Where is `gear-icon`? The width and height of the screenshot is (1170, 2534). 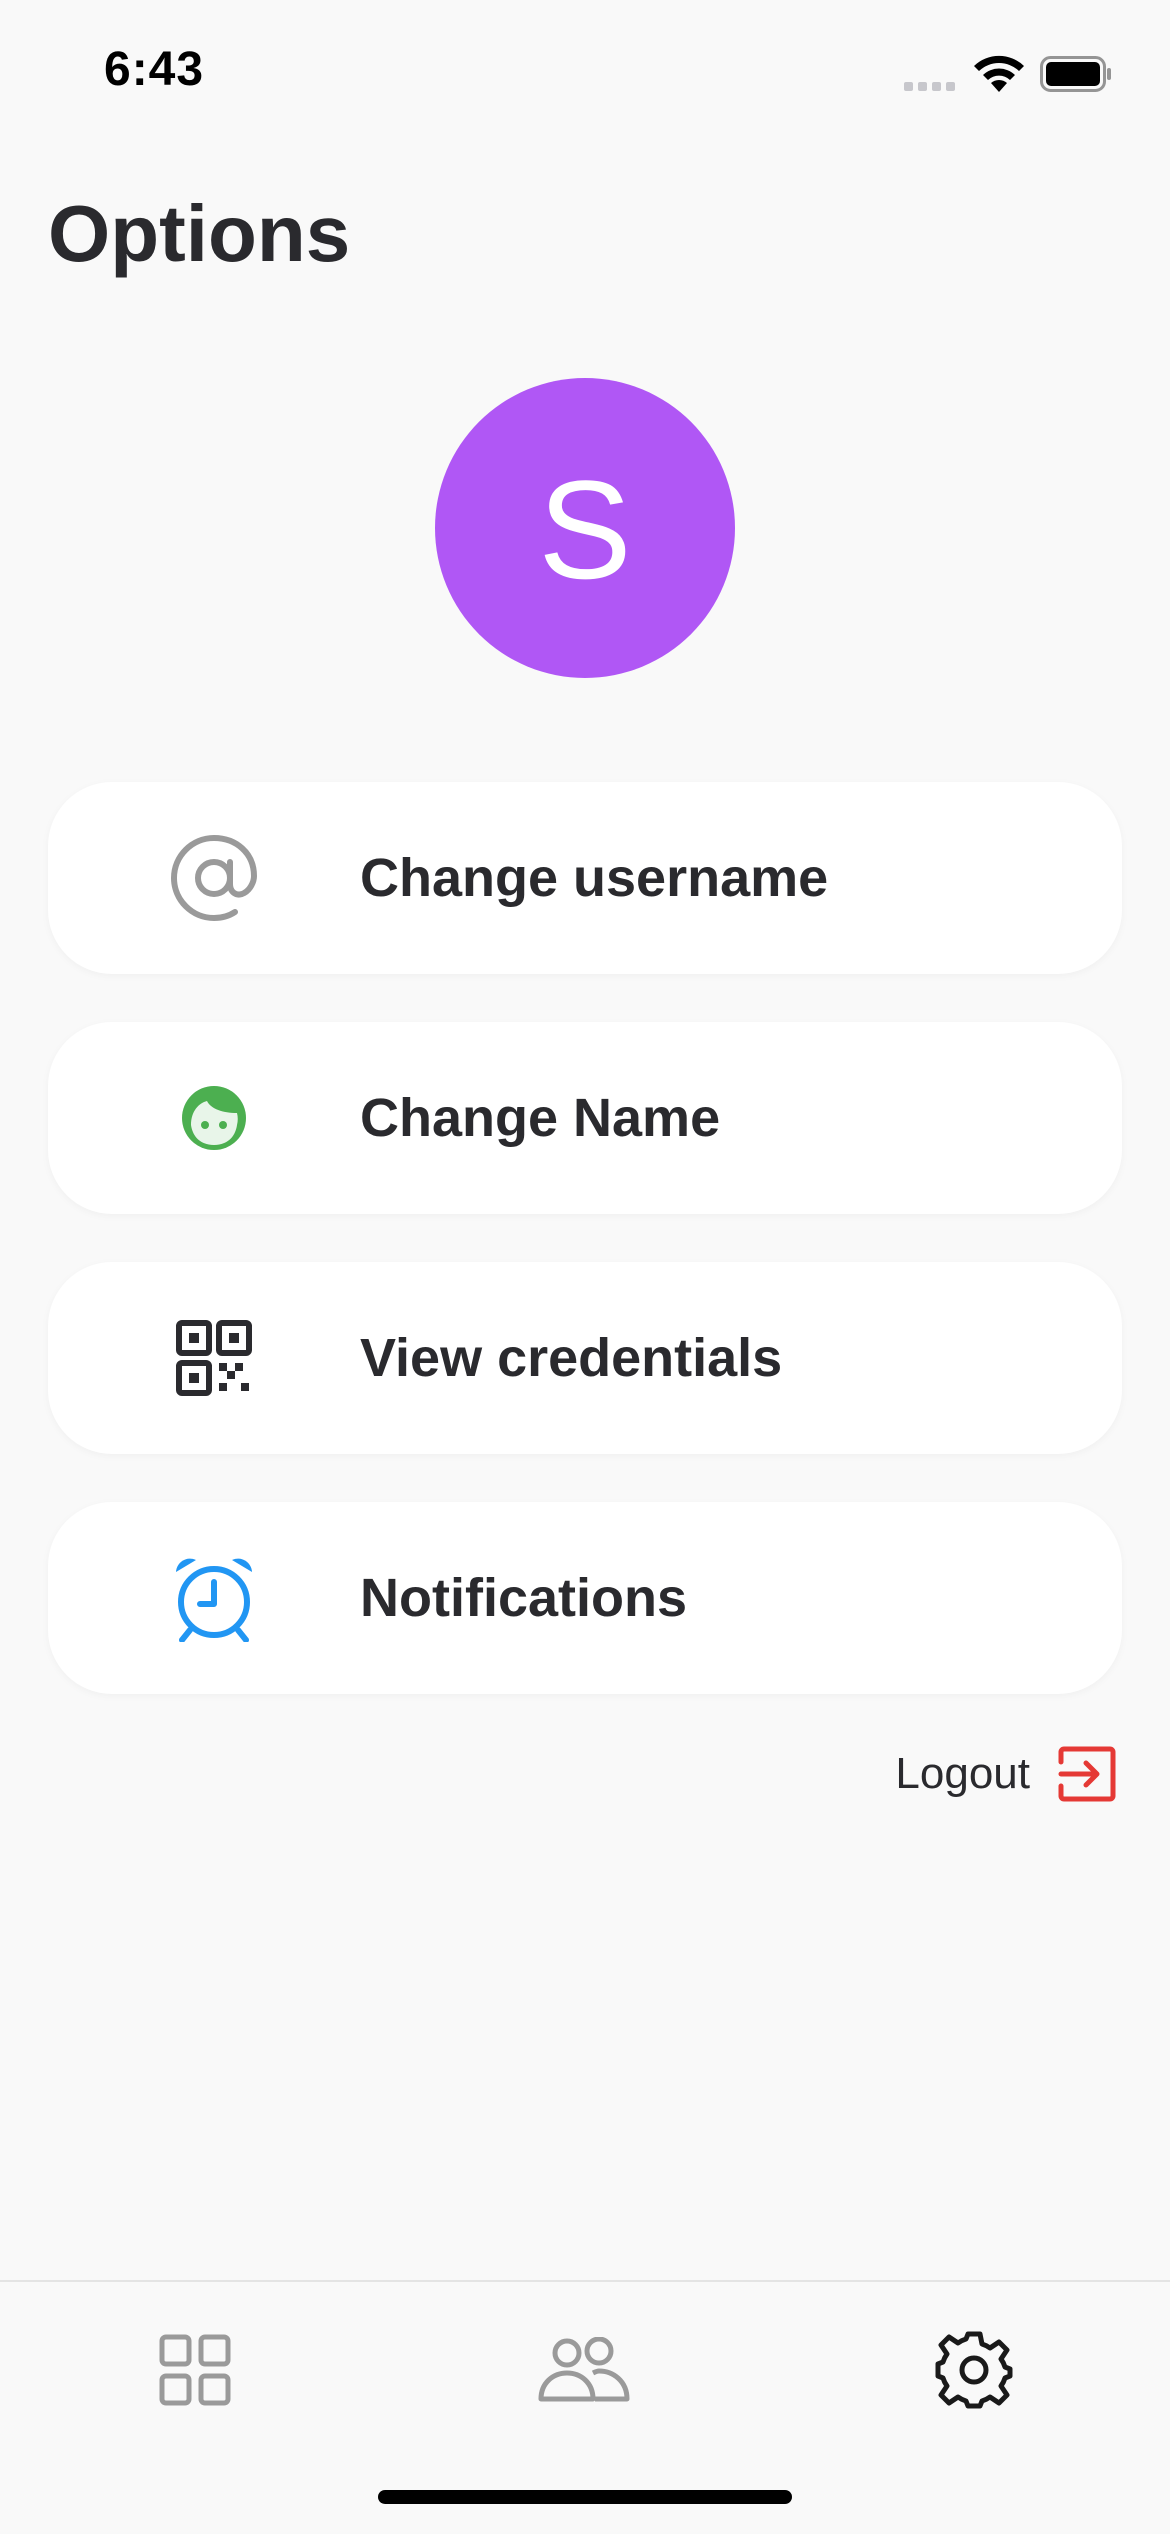 gear-icon is located at coordinates (974, 2370).